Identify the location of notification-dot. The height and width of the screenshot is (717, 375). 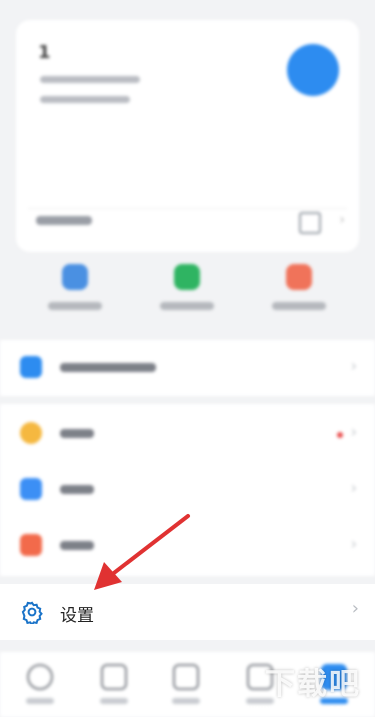
(340, 435).